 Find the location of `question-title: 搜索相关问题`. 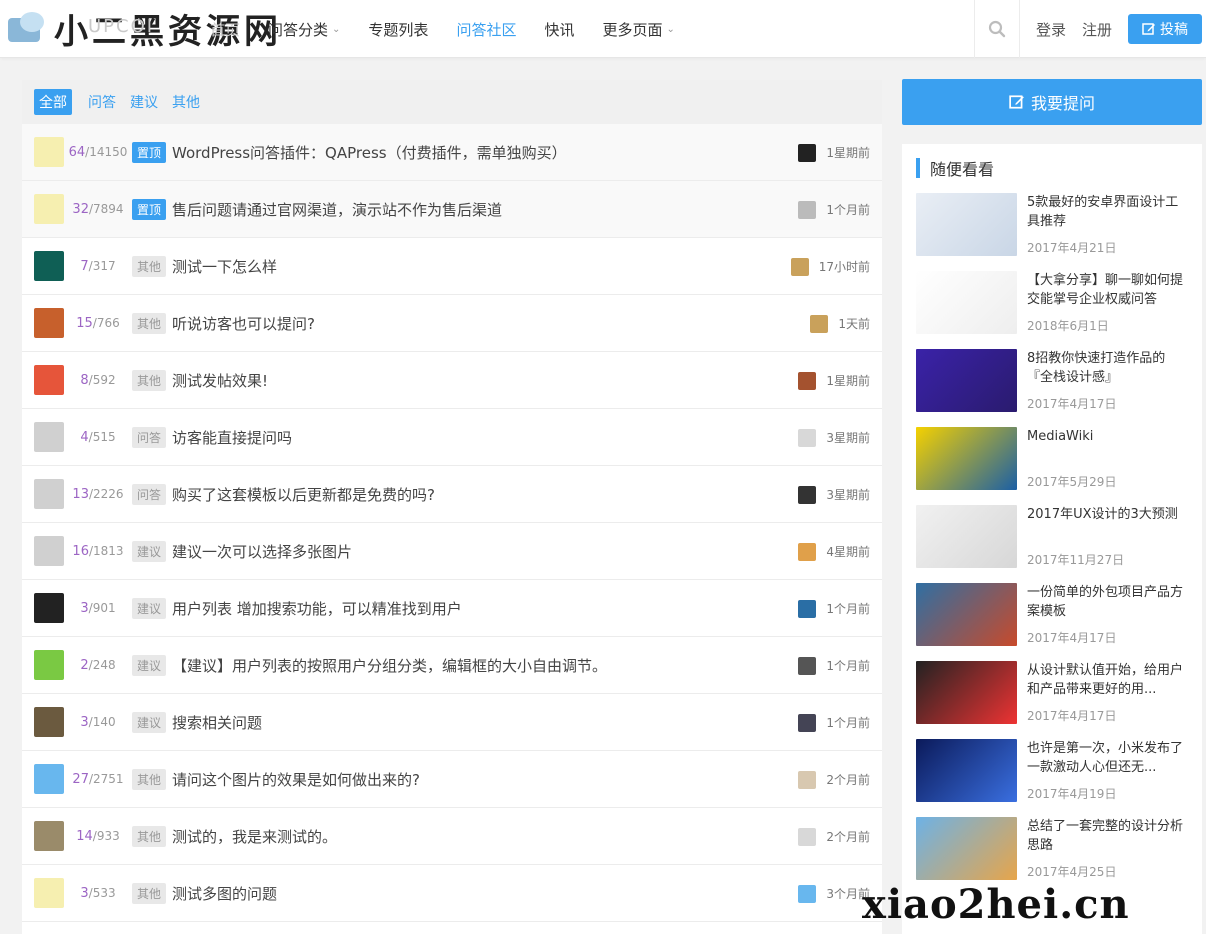

question-title: 搜索相关问题 is located at coordinates (217, 722).